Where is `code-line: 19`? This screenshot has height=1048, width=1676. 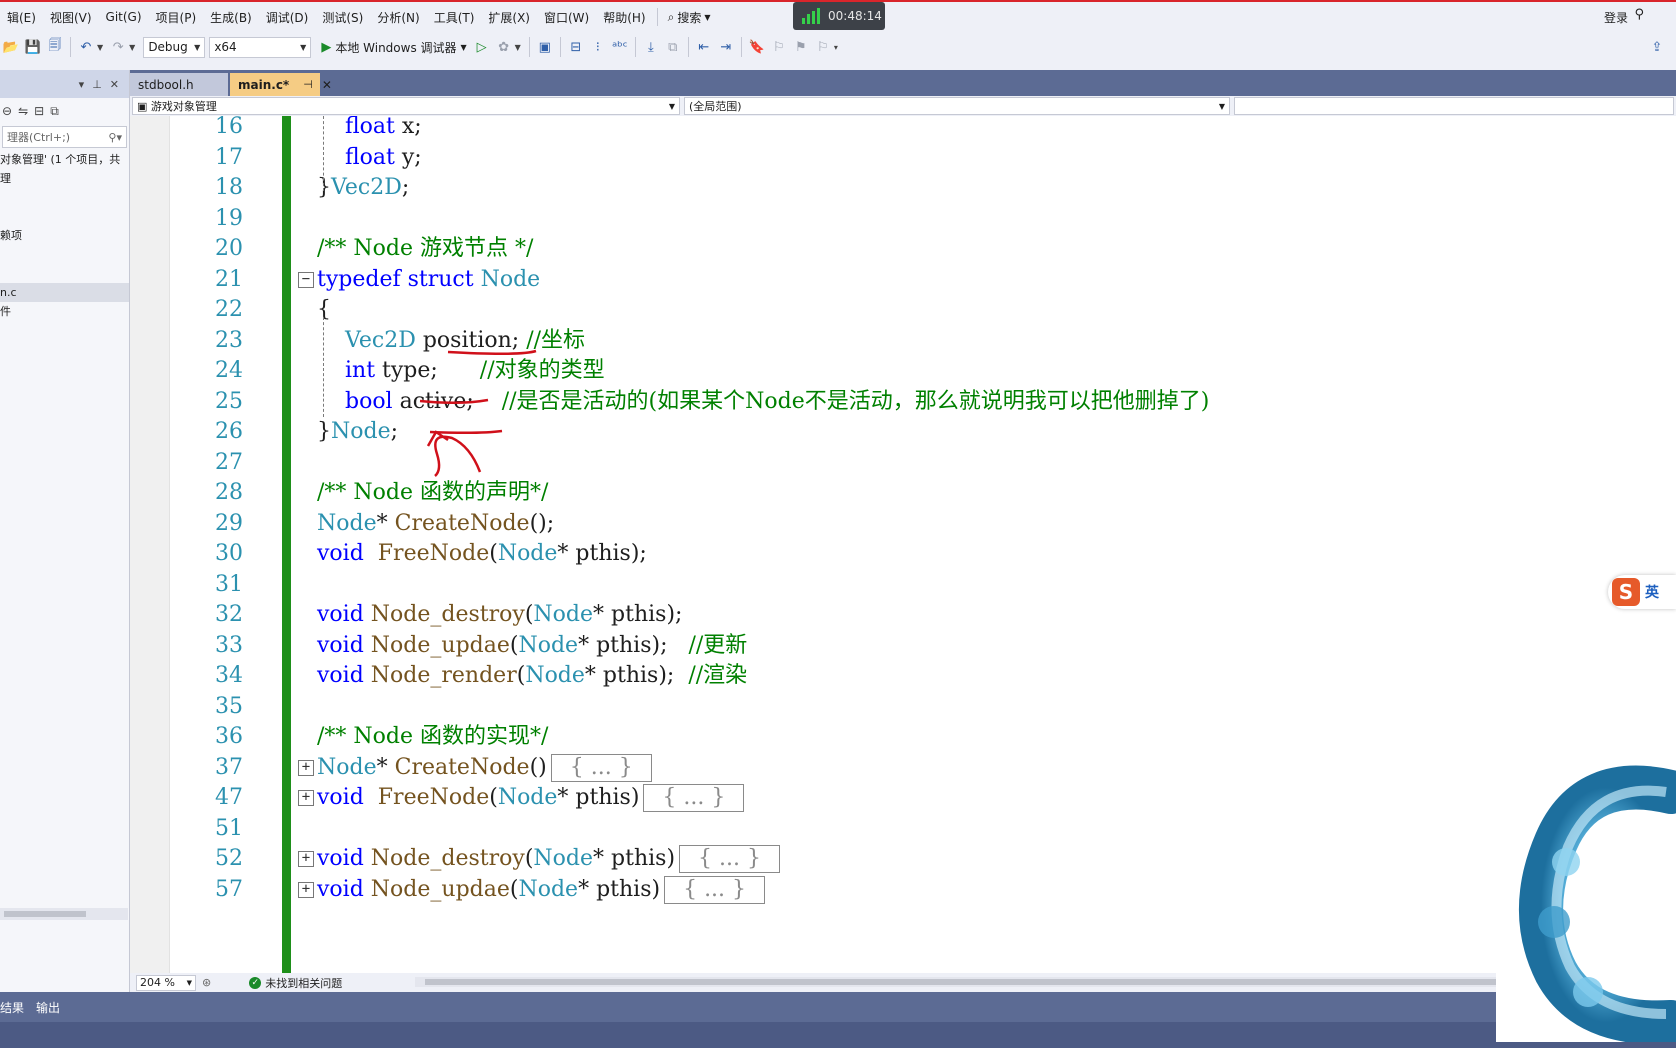
code-line: 19 is located at coordinates (920, 219).